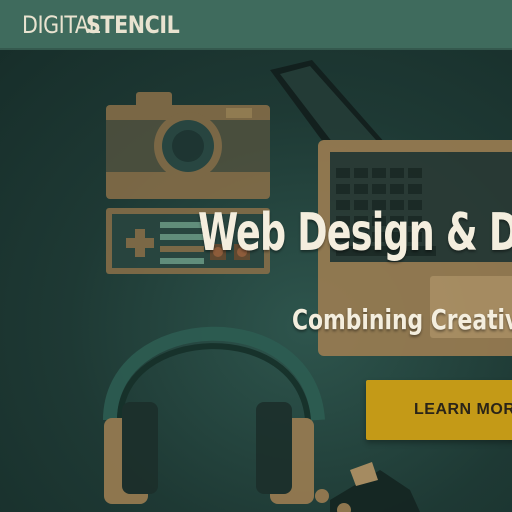  I want to click on learn-more-button: LEARN MOR, so click(439, 410).